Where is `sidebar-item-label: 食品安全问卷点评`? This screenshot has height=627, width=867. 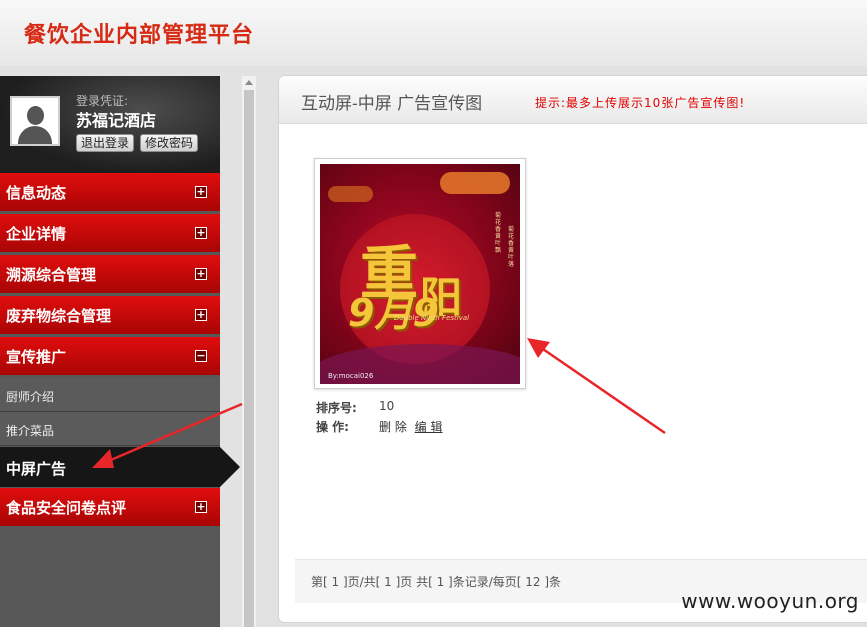 sidebar-item-label: 食品安全问卷点评 is located at coordinates (66, 508).